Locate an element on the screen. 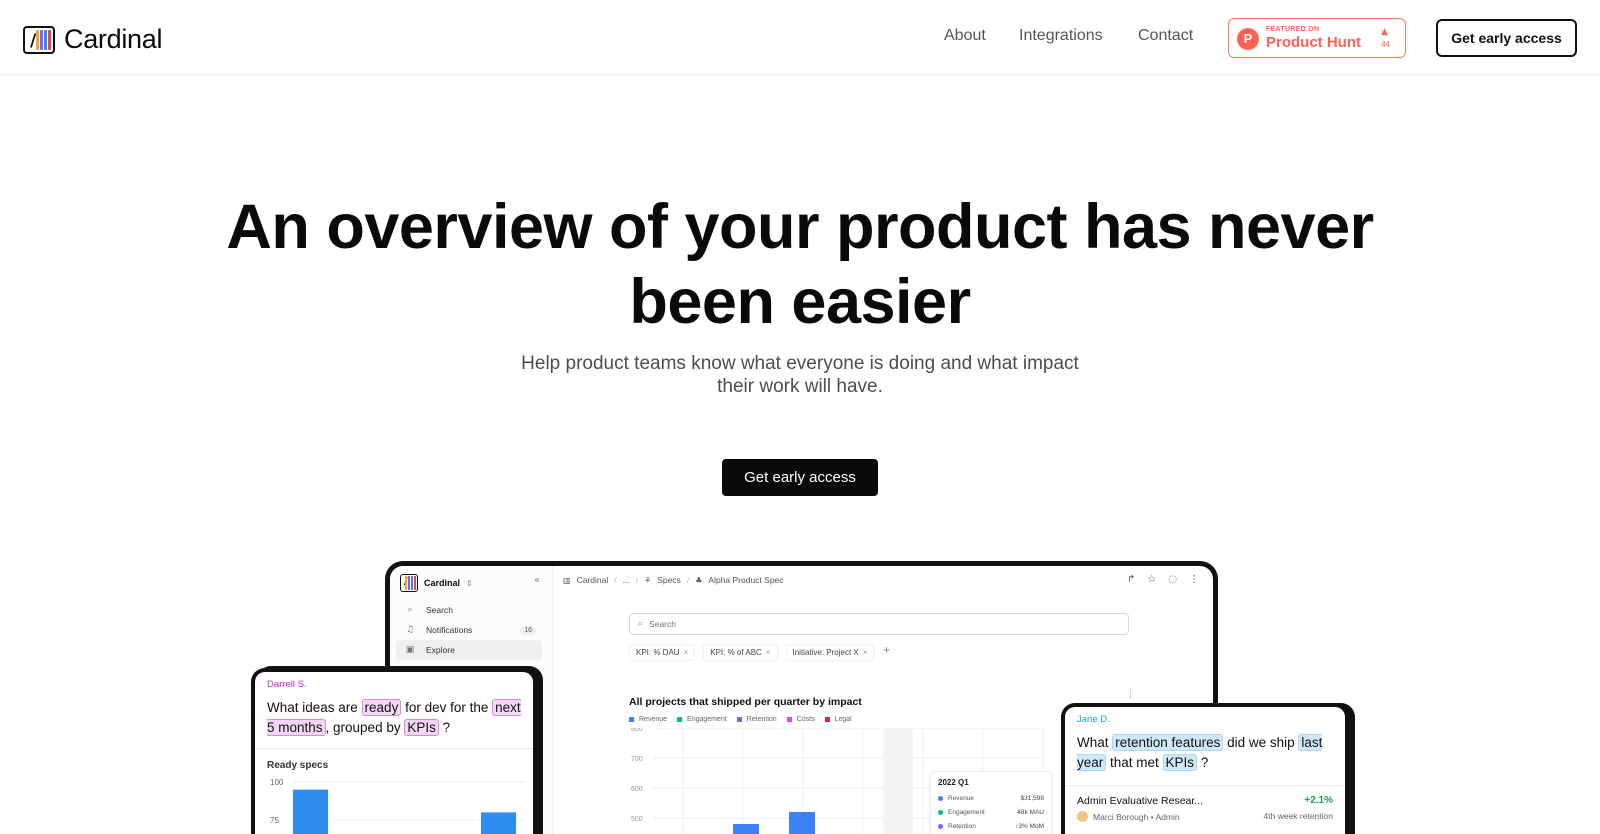 This screenshot has height=834, width=1600. avatar is located at coordinates (1082, 816).